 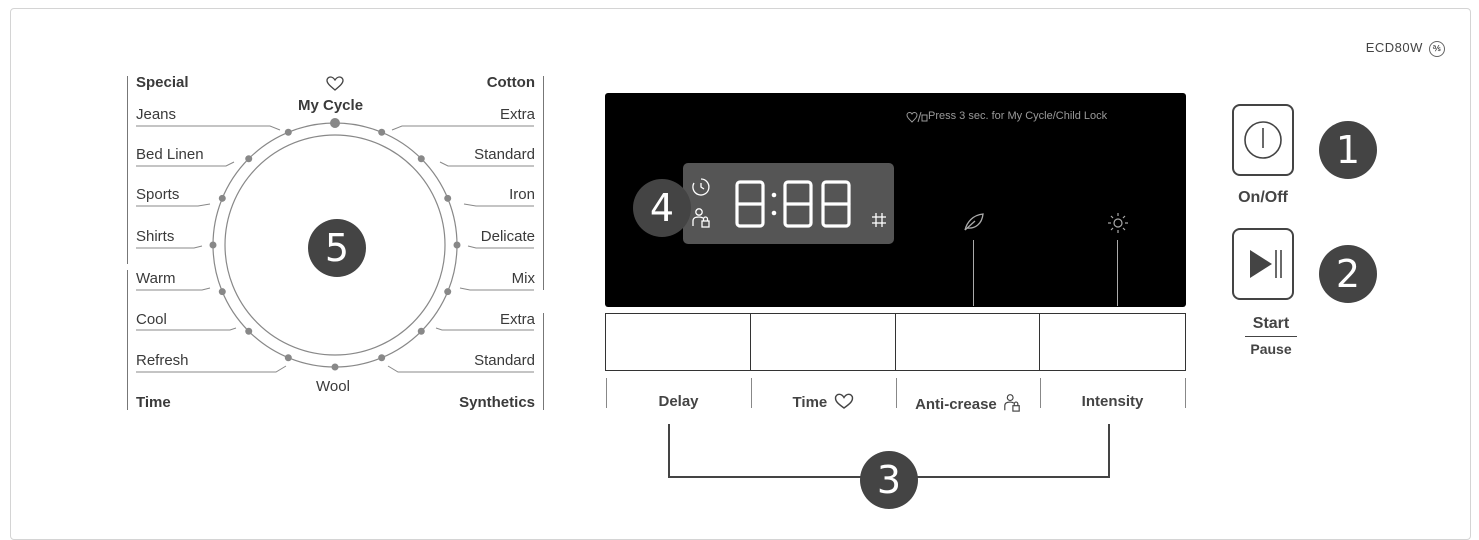 I want to click on program-label-left-0: Special, so click(x=162, y=82).